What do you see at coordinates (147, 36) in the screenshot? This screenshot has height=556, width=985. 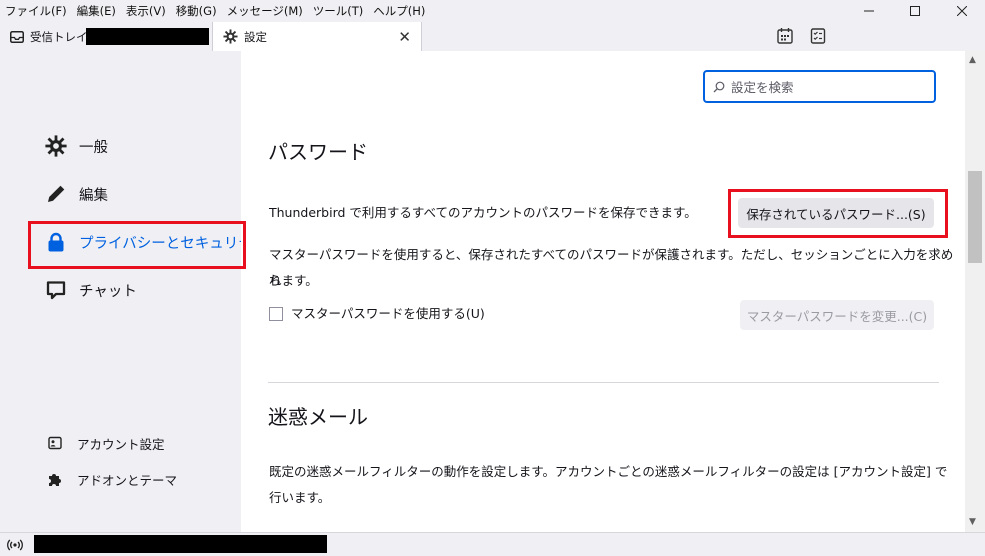 I see `redacted-account` at bounding box center [147, 36].